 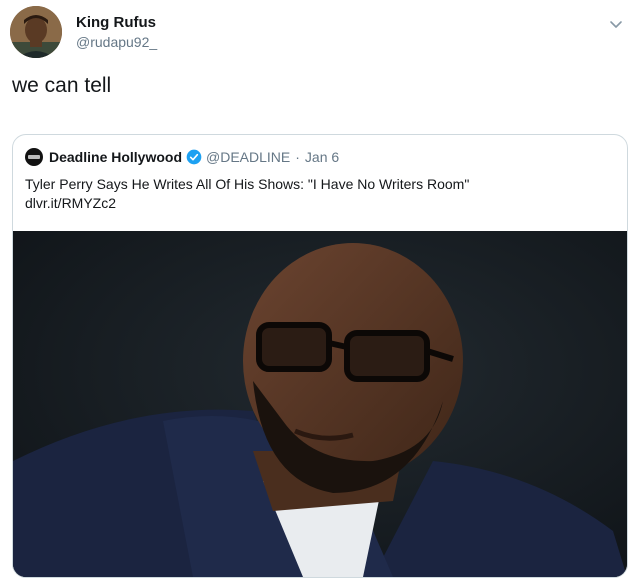 I want to click on quoted-timestamp: Jan 6, so click(x=322, y=157).